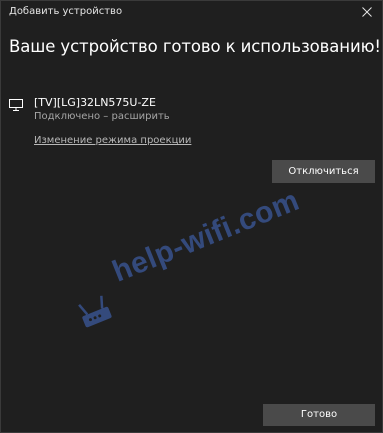  I want to click on monitor-icon, so click(16, 105).